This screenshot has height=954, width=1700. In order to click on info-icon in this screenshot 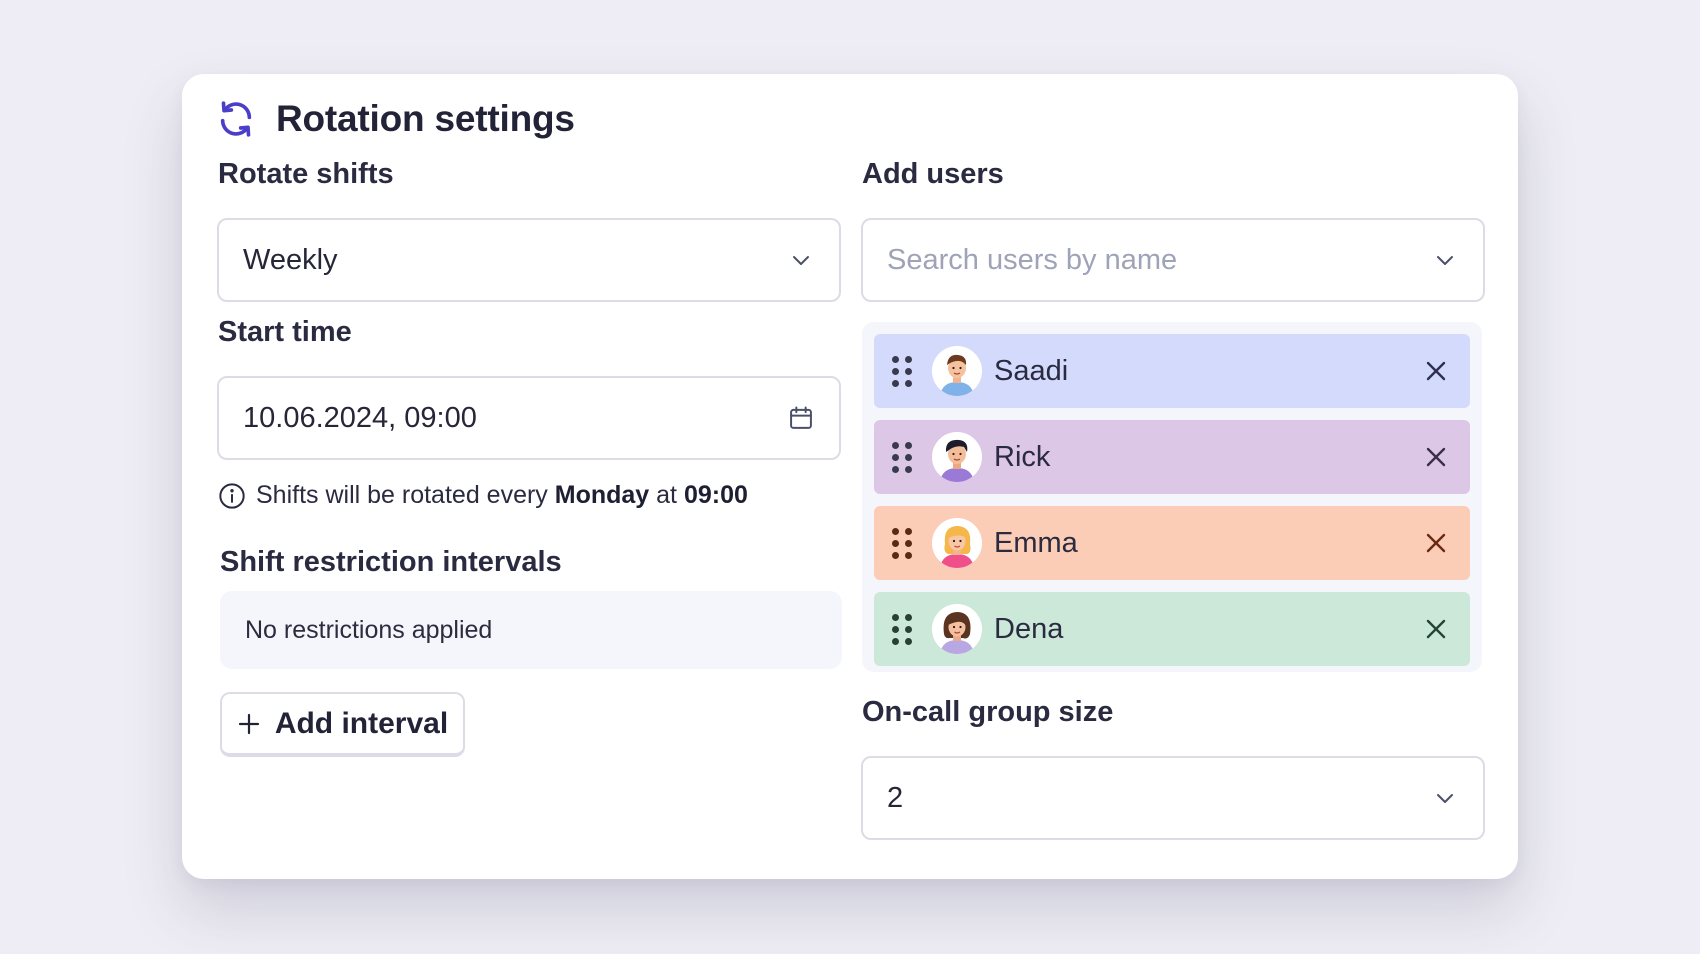, I will do `click(232, 496)`.